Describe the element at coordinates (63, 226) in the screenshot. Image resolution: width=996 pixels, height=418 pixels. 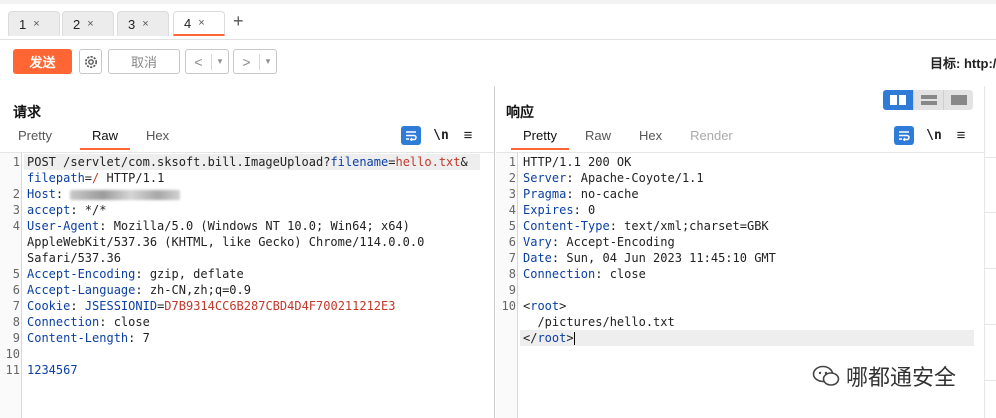
I see `syntax-key: User-Agent` at that location.